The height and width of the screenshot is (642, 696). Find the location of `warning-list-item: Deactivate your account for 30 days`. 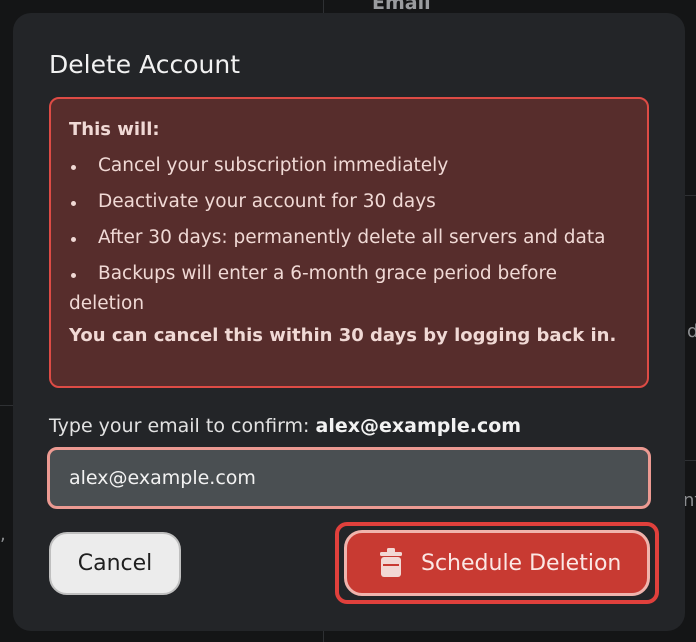

warning-list-item: Deactivate your account for 30 days is located at coordinates (349, 202).